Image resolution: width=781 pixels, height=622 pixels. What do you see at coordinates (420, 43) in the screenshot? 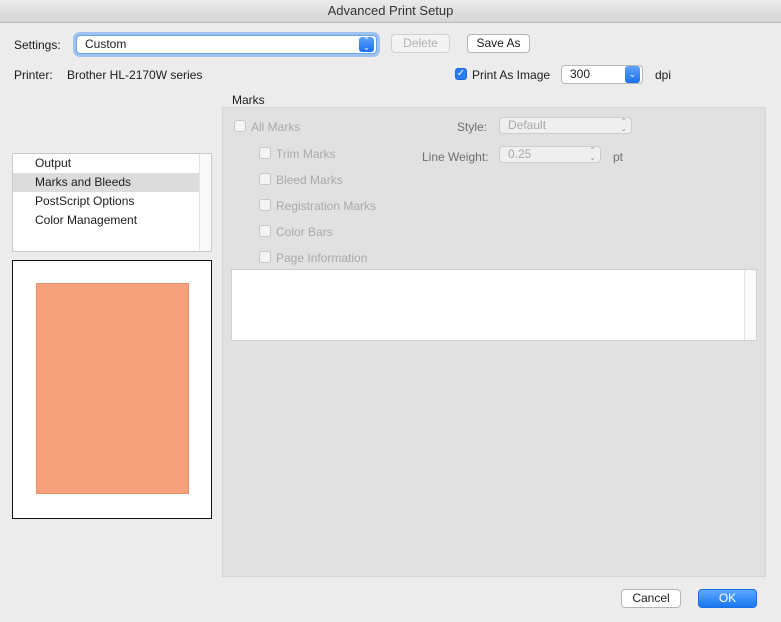
I see `delete-button: Delete` at bounding box center [420, 43].